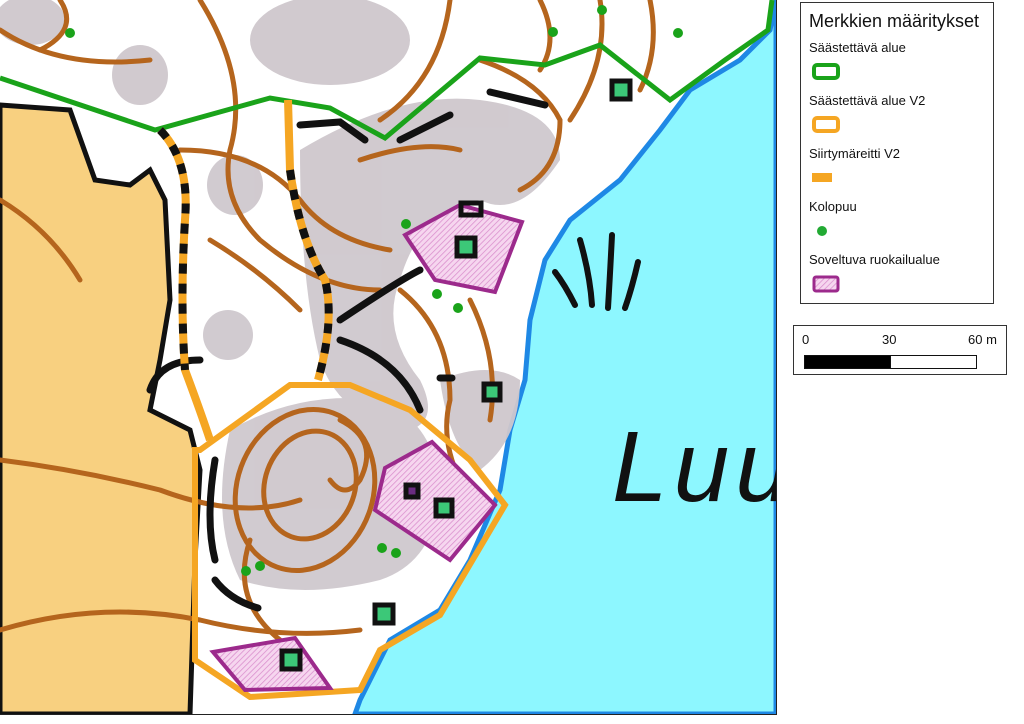  Describe the element at coordinates (982, 339) in the screenshot. I see `scale-label-60: 60 m` at that location.